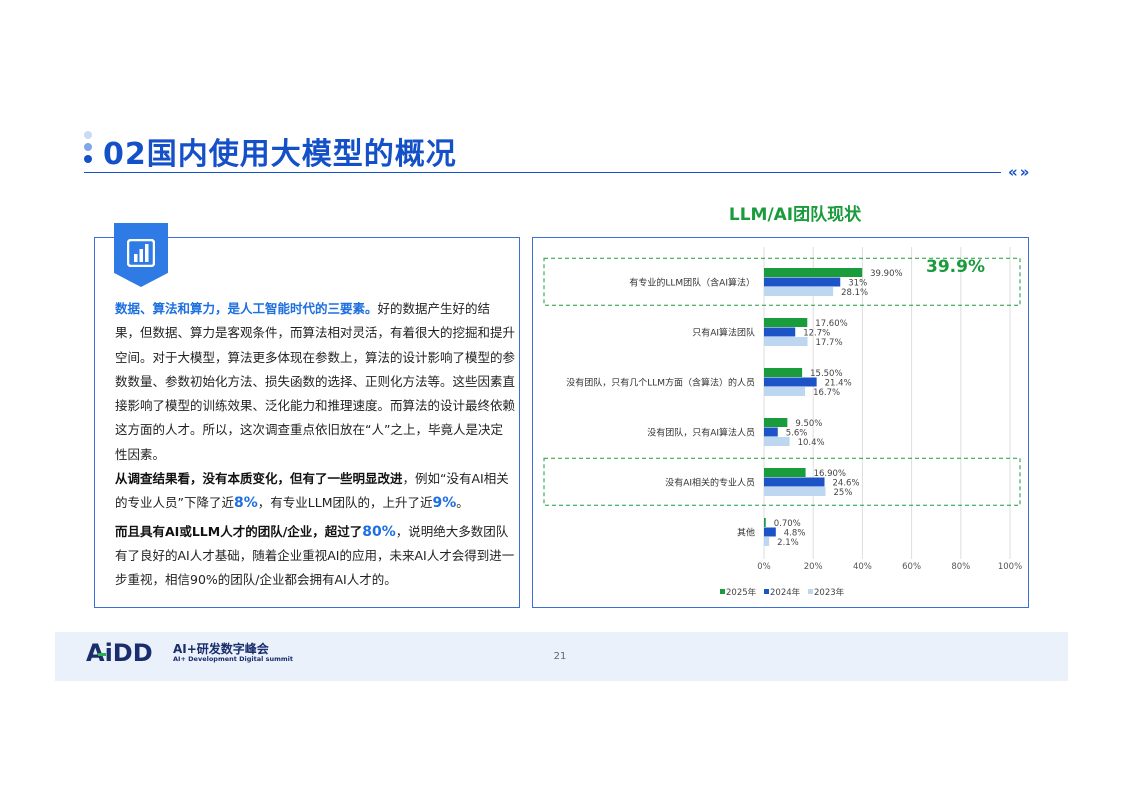 The width and height of the screenshot is (1123, 794). Describe the element at coordinates (710, 482) in the screenshot. I see `category-label: 没有AI相关的专业人员` at that location.